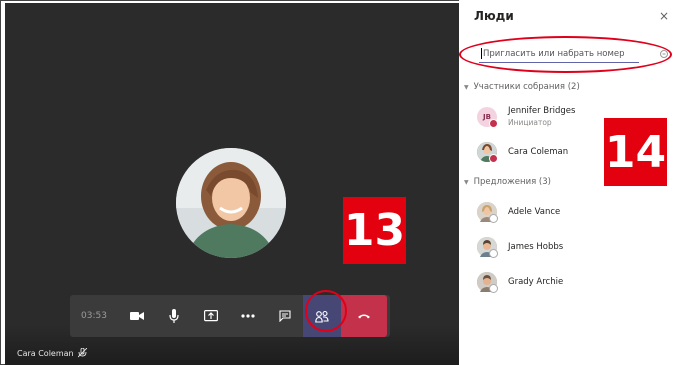 This screenshot has height=365, width=683. What do you see at coordinates (512, 182) in the screenshot?
I see `suggestions-header-label: Предложения (3)` at bounding box center [512, 182].